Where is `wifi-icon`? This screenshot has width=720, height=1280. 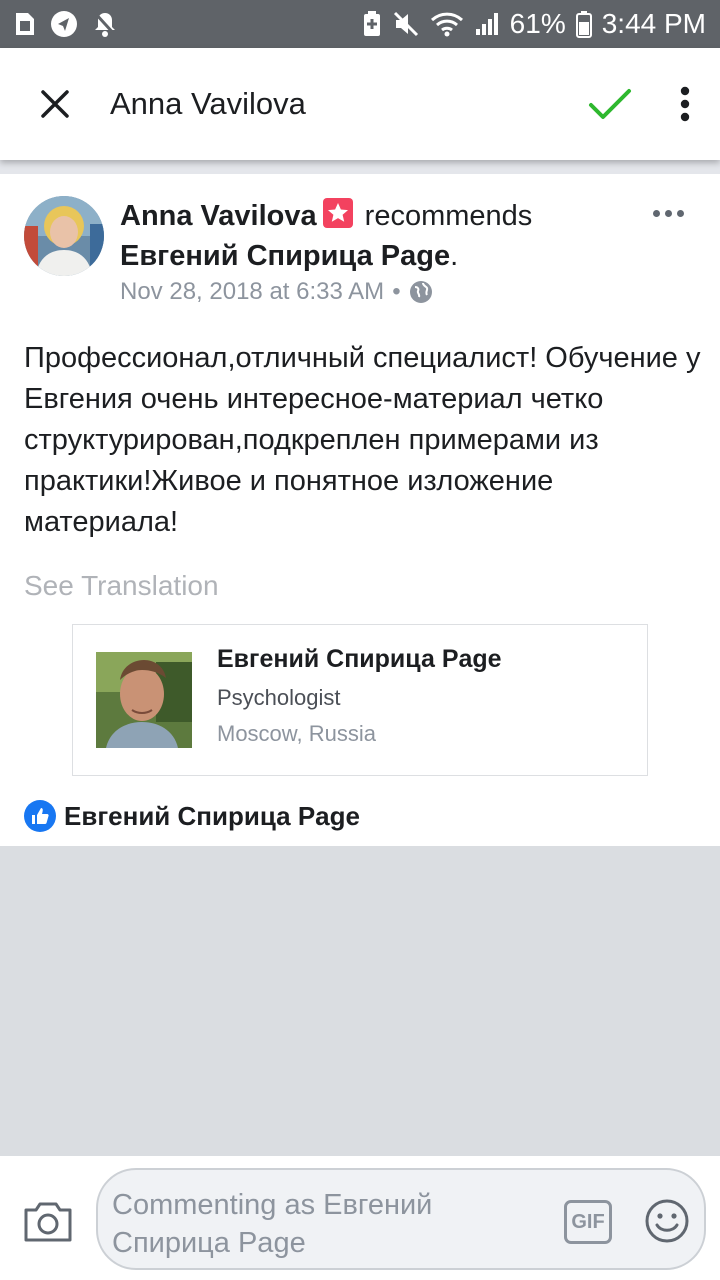 wifi-icon is located at coordinates (447, 24).